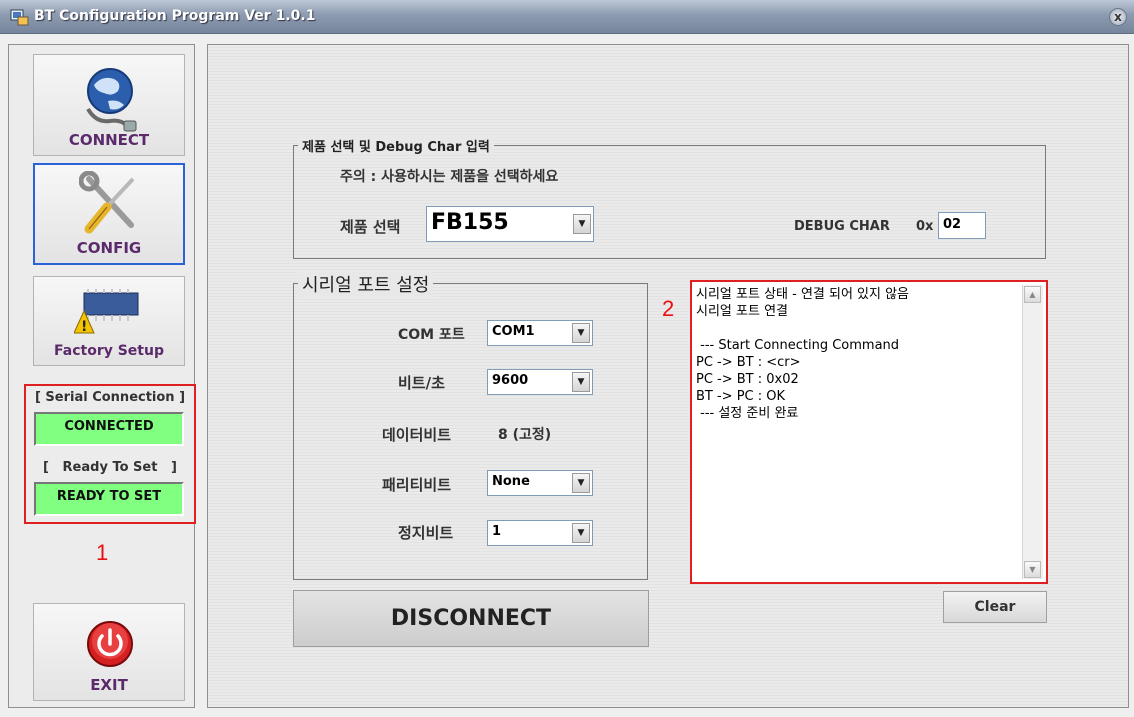 Image resolution: width=1134 pixels, height=717 pixels. What do you see at coordinates (20, 17) in the screenshot?
I see `app-icon` at bounding box center [20, 17].